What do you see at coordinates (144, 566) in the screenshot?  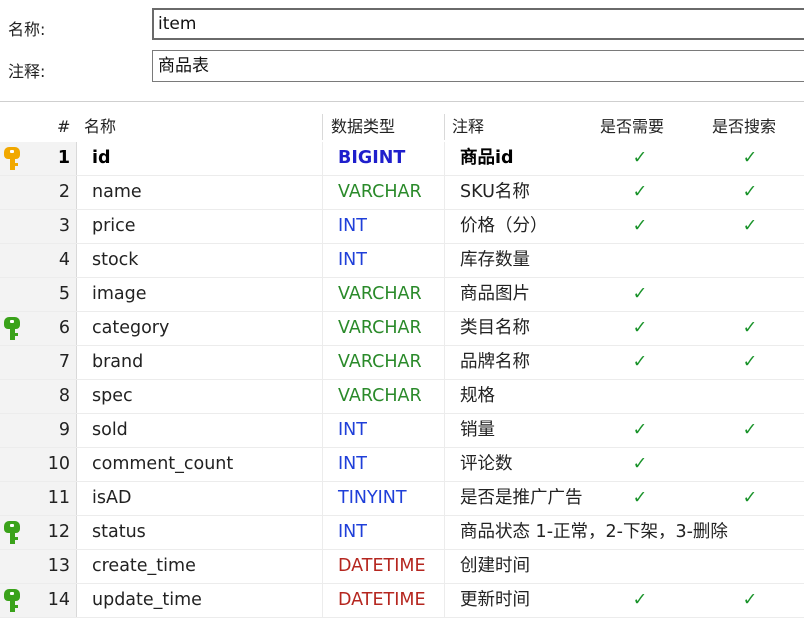 I see `column-name: create_time` at bounding box center [144, 566].